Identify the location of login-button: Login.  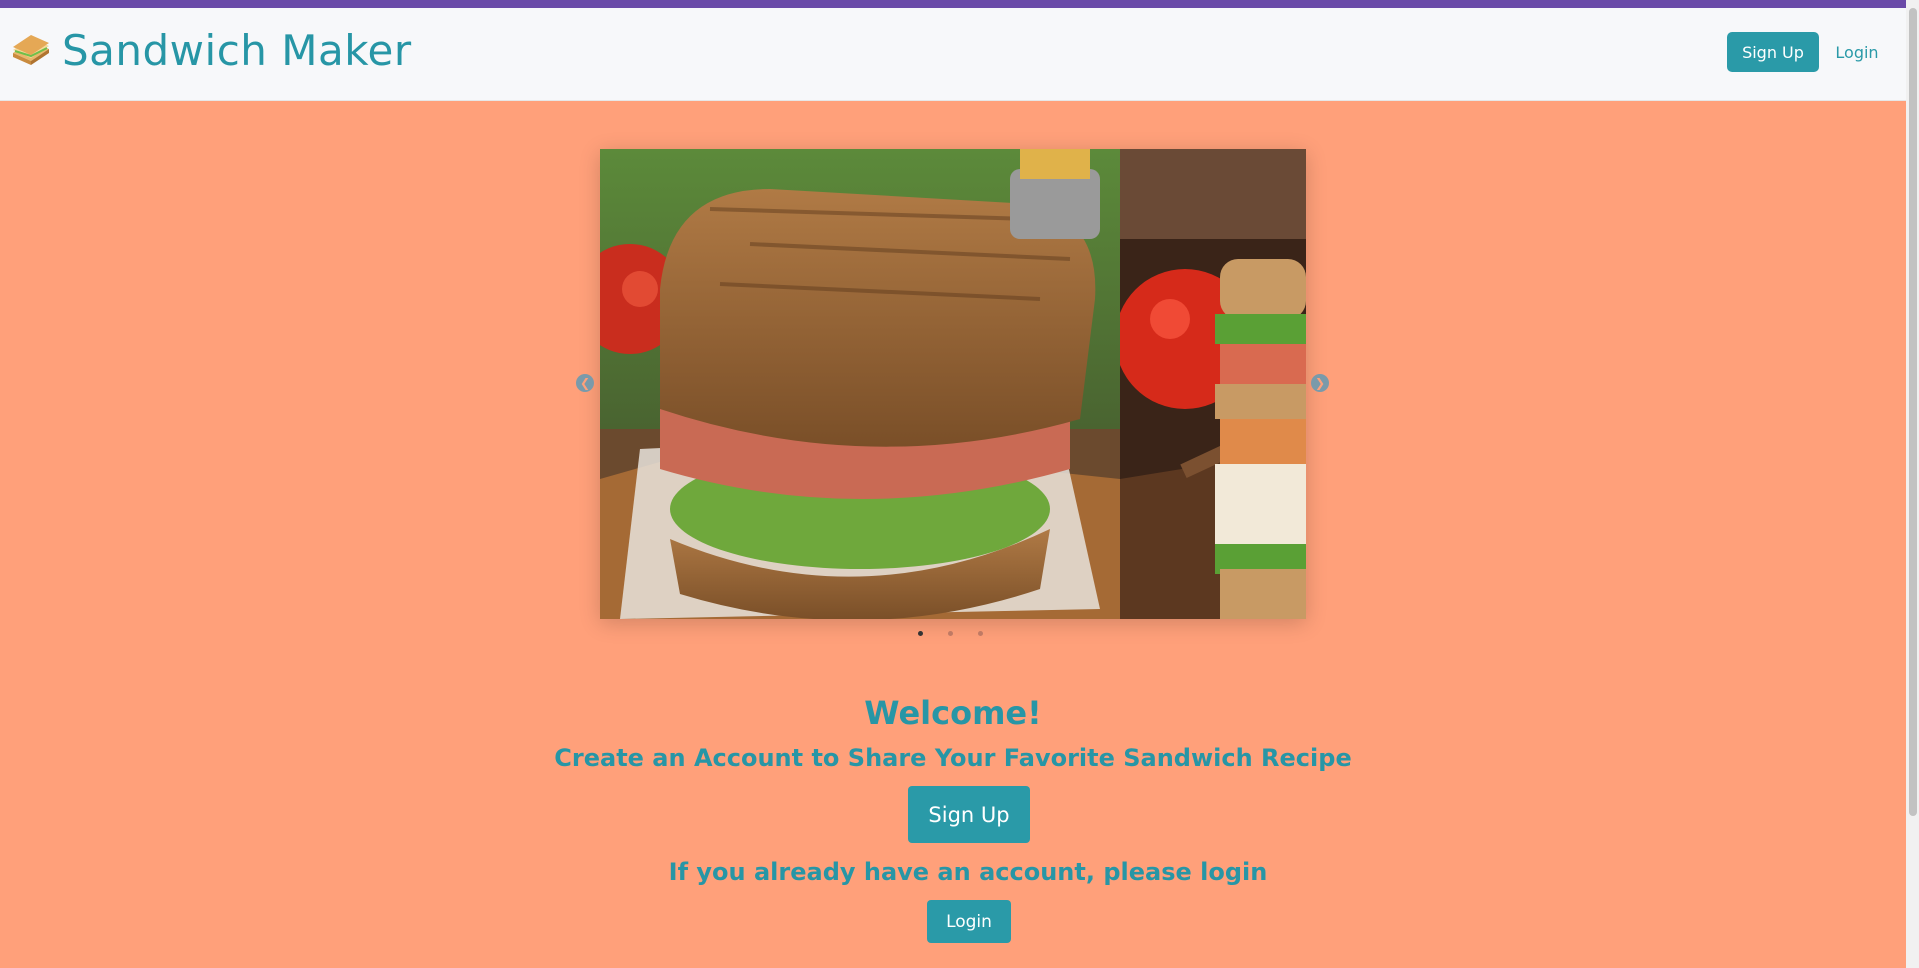
(969, 921).